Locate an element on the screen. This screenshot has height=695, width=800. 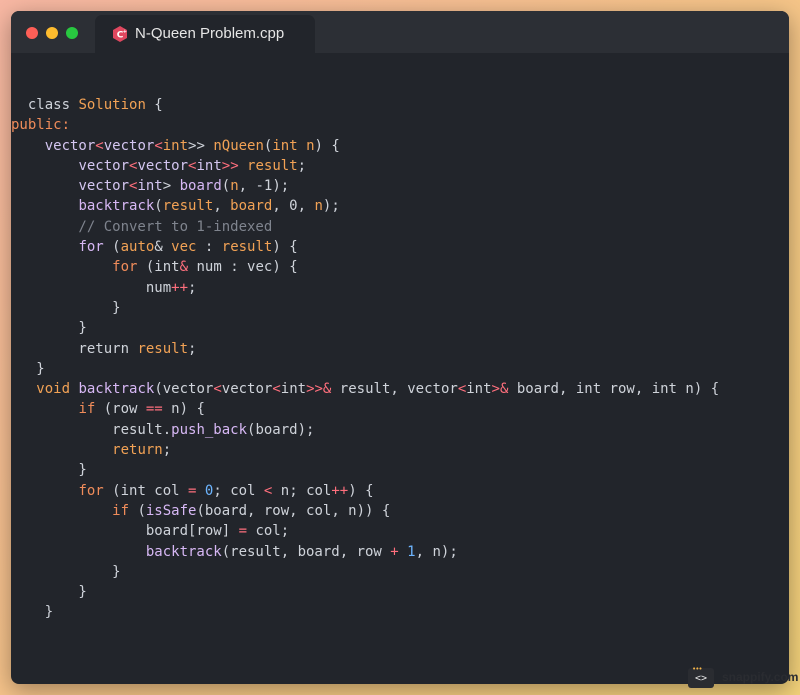
minimize-window-button is located at coordinates (52, 33).